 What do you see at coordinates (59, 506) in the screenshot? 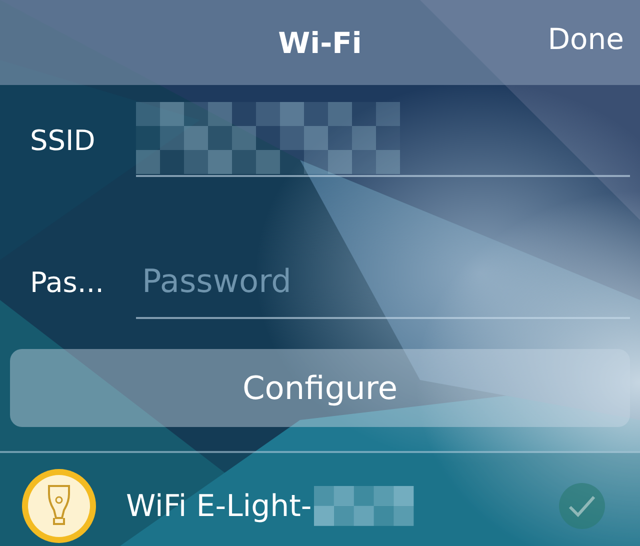
I see `light-bulb-icon` at bounding box center [59, 506].